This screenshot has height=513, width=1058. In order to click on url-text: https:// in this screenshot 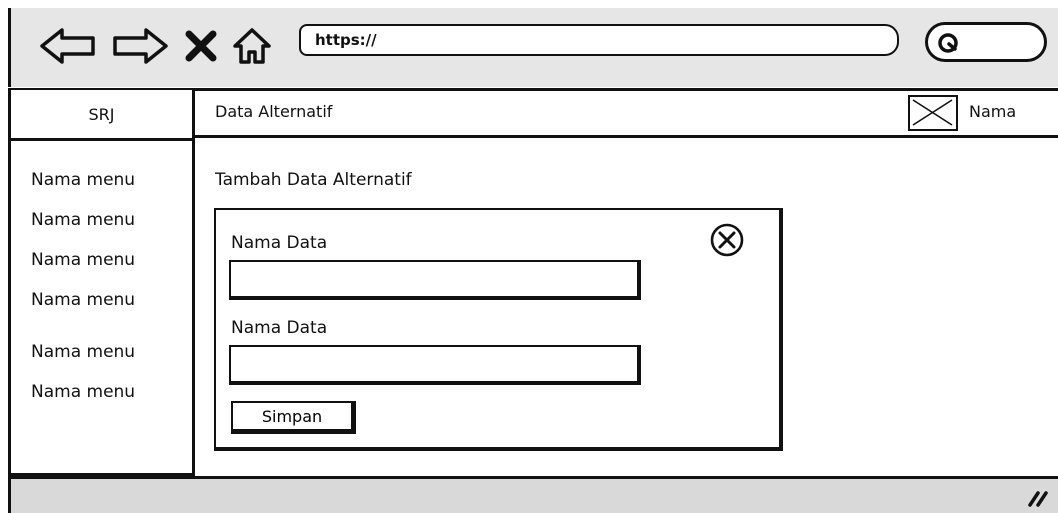, I will do `click(346, 40)`.